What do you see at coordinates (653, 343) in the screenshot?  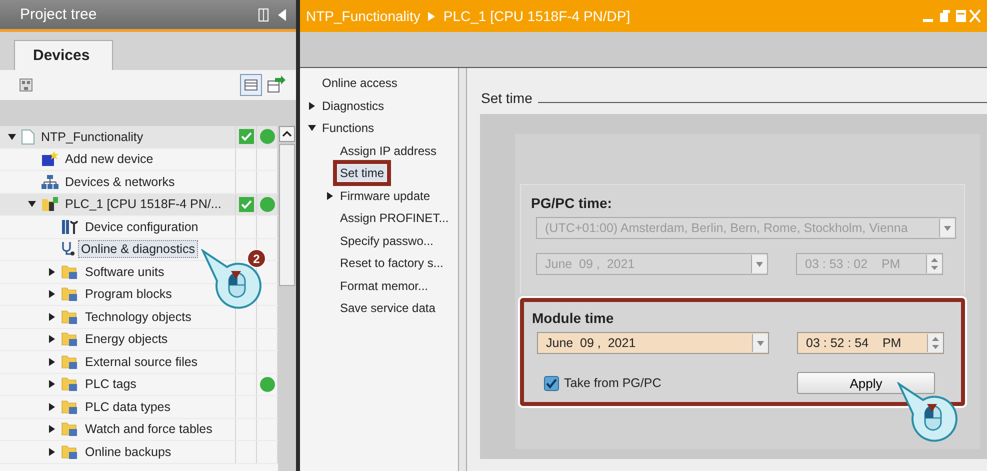 I see `date-field: June 09 , 2021` at bounding box center [653, 343].